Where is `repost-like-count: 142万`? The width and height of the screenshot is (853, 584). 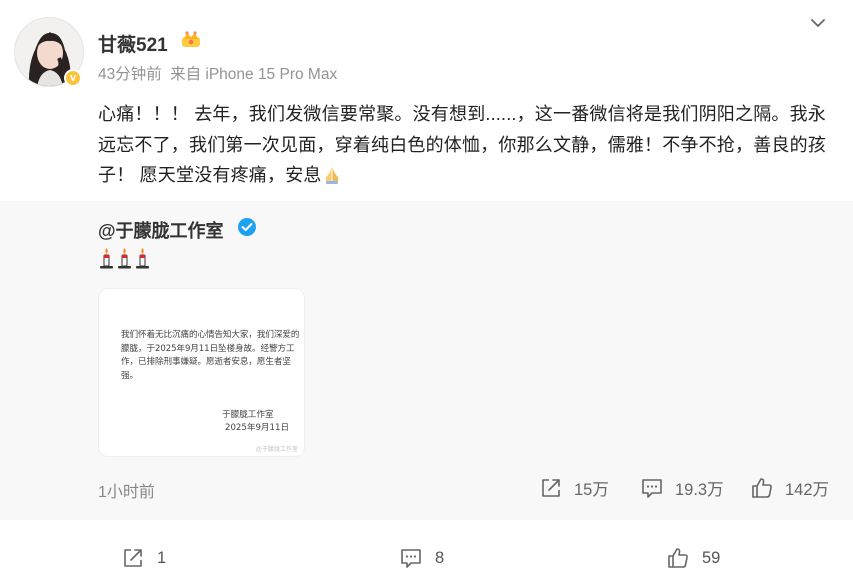
repost-like-count: 142万 is located at coordinates (807, 490).